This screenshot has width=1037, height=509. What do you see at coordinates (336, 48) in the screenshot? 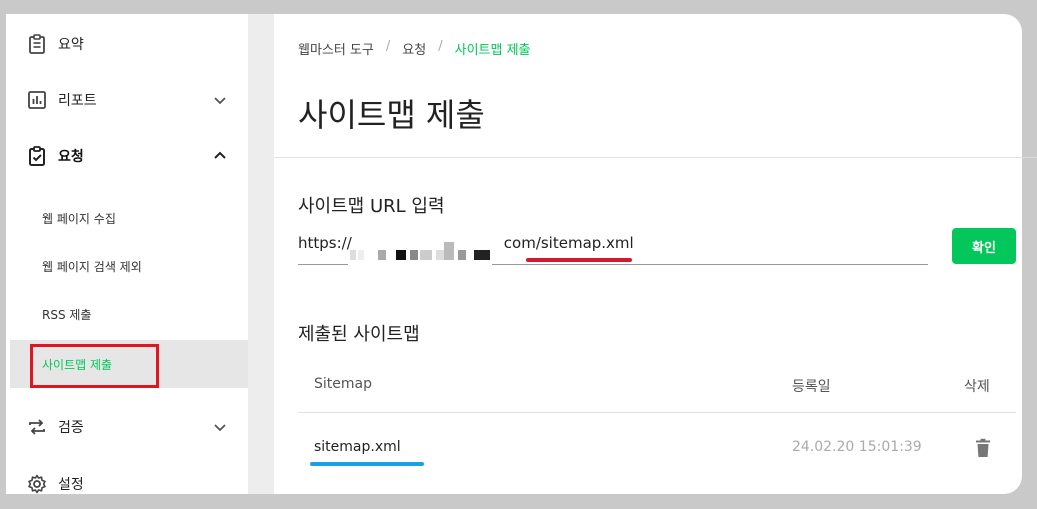
I see `breadcrumb-item: 웹마스터 도구` at bounding box center [336, 48].